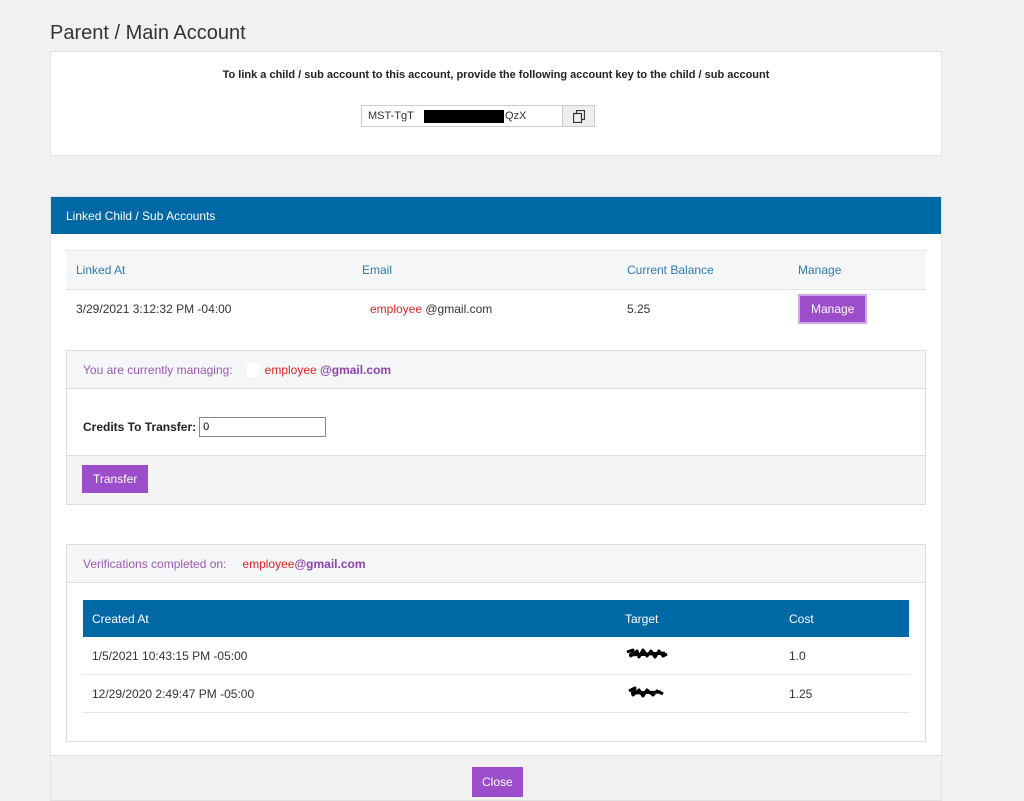 Image resolution: width=1024 pixels, height=801 pixels. I want to click on column-header-created-at: Created At, so click(349, 618).